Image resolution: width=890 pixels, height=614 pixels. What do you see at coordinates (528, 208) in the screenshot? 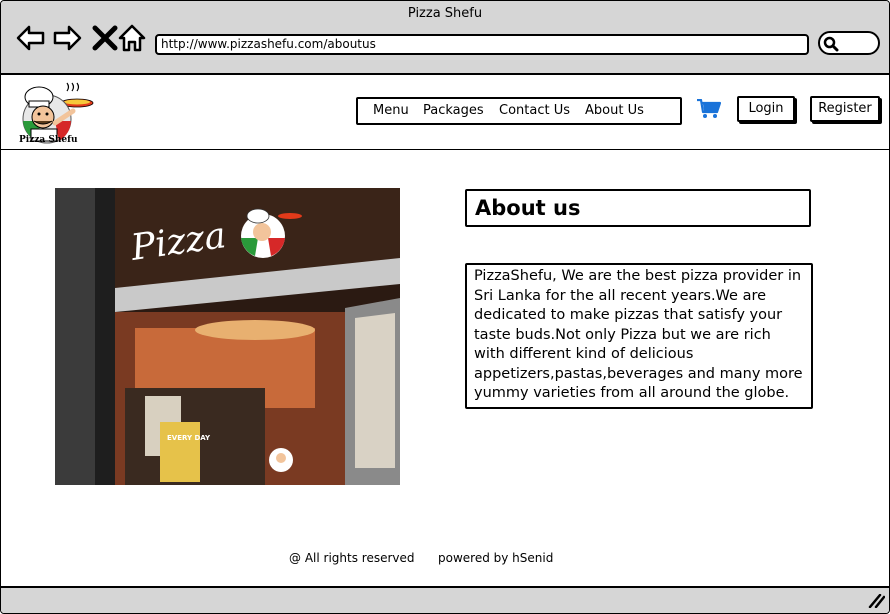
I see `page-title: About us` at bounding box center [528, 208].